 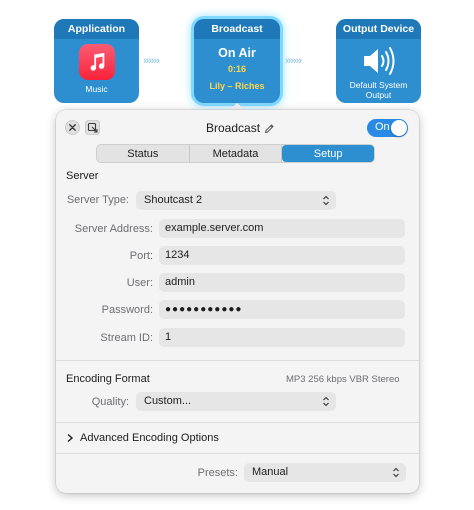 What do you see at coordinates (110, 402) in the screenshot?
I see `quality-label: Quality:` at bounding box center [110, 402].